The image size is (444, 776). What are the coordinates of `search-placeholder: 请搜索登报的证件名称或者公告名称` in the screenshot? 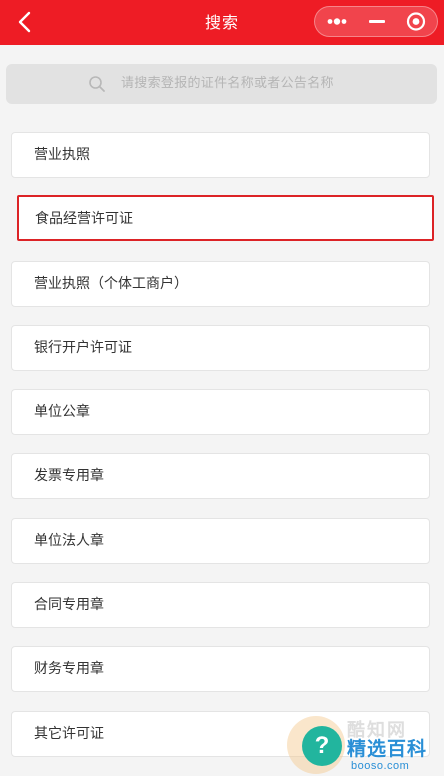 It's located at (227, 83).